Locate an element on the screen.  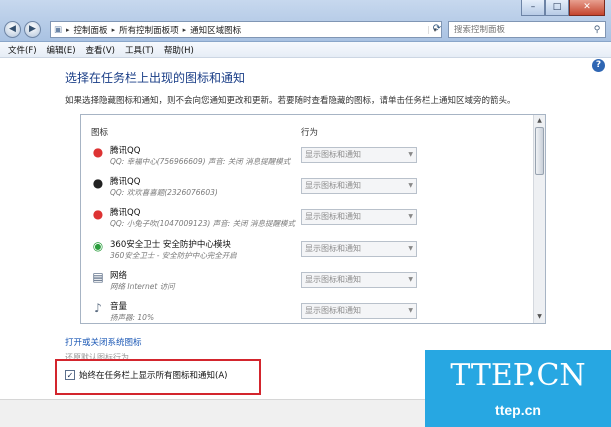
highlight-box is located at coordinates (158, 377).